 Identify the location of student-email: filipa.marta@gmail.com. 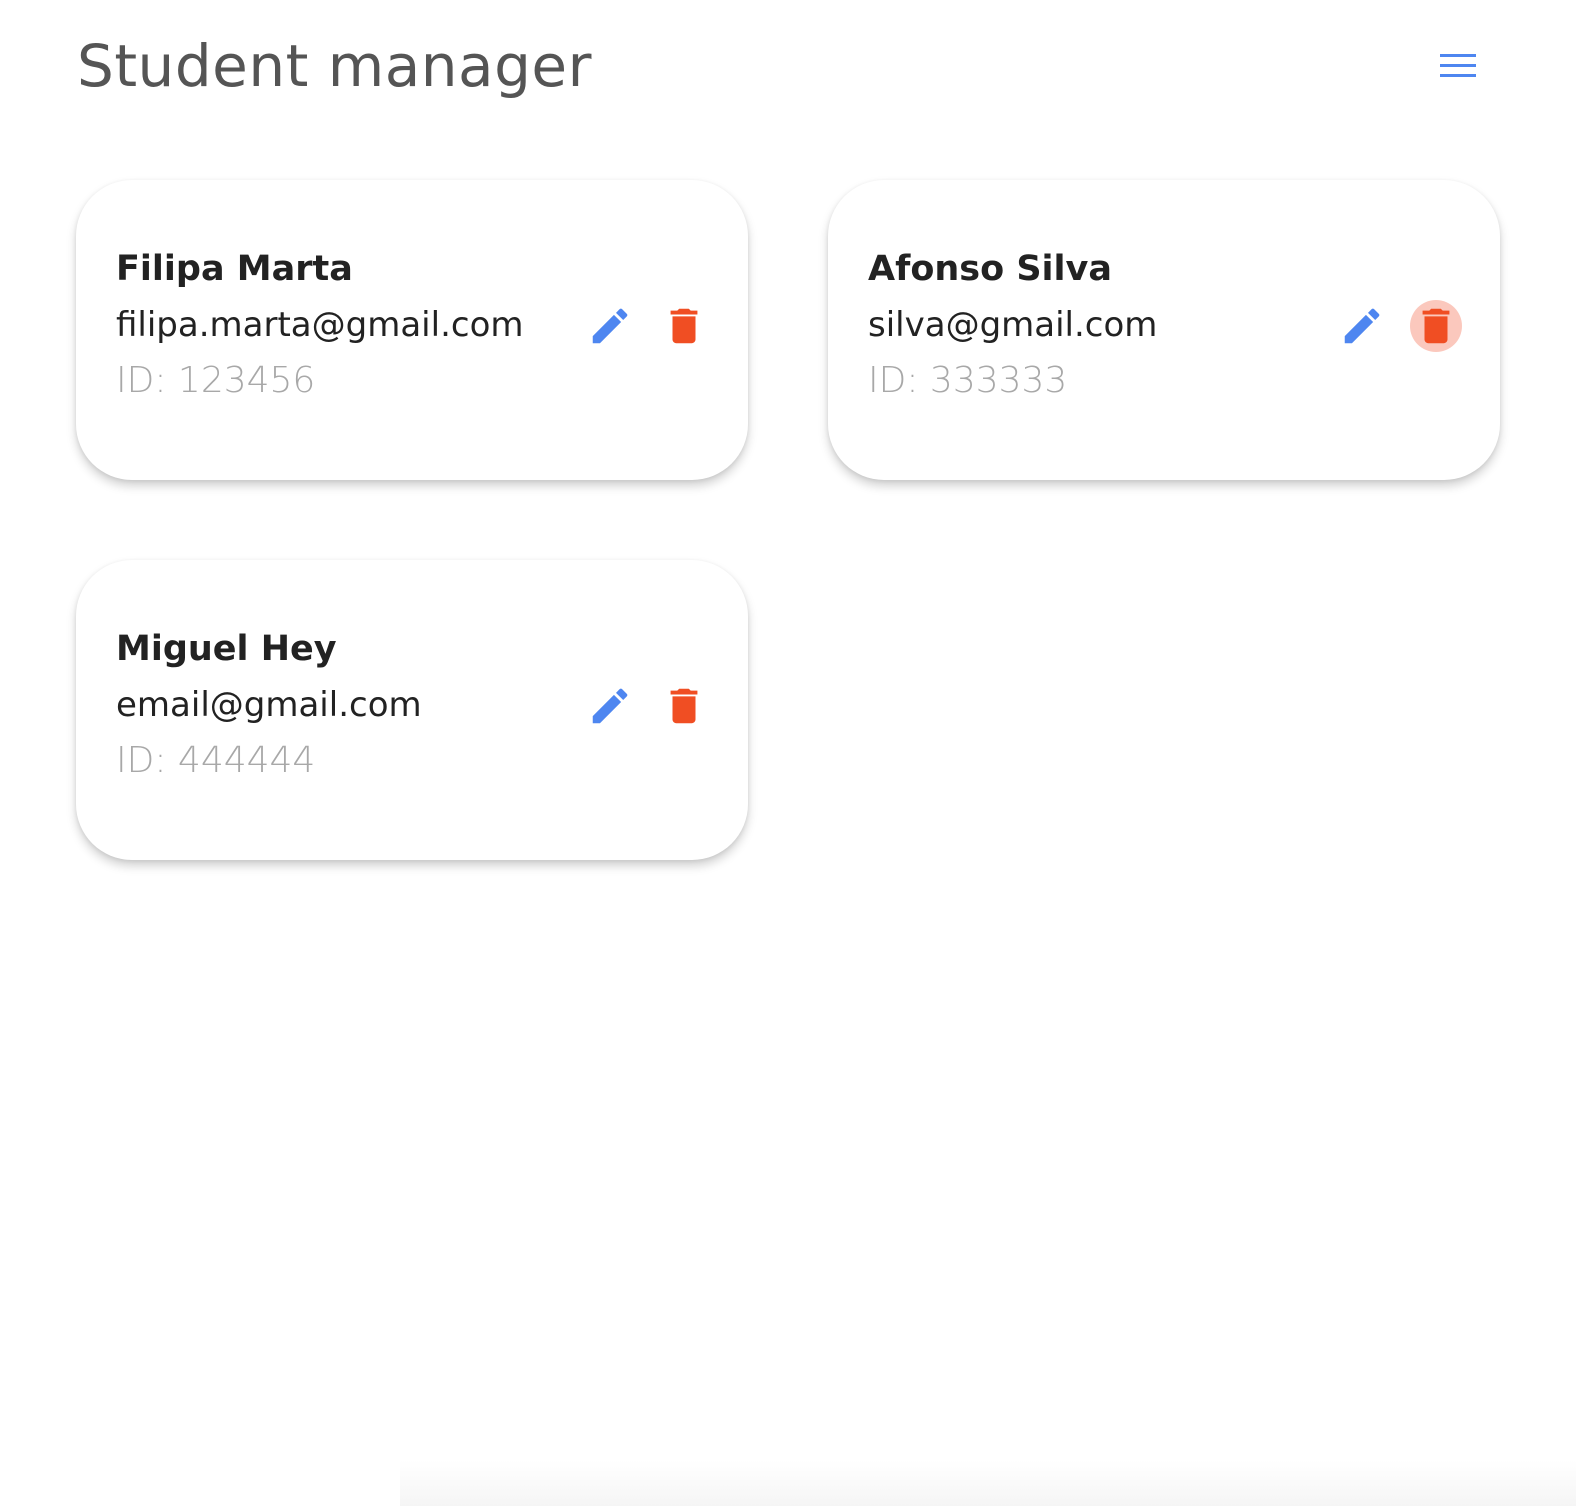
(320, 325).